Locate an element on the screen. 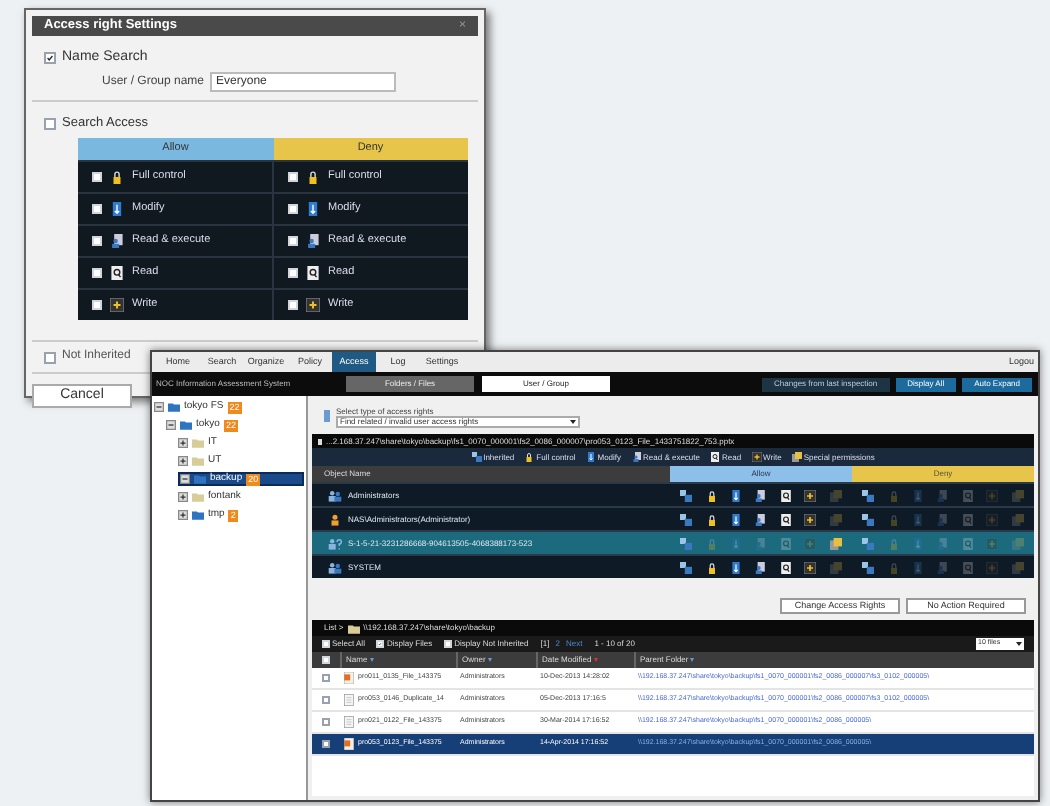  special-icon is located at coordinates (796, 457).